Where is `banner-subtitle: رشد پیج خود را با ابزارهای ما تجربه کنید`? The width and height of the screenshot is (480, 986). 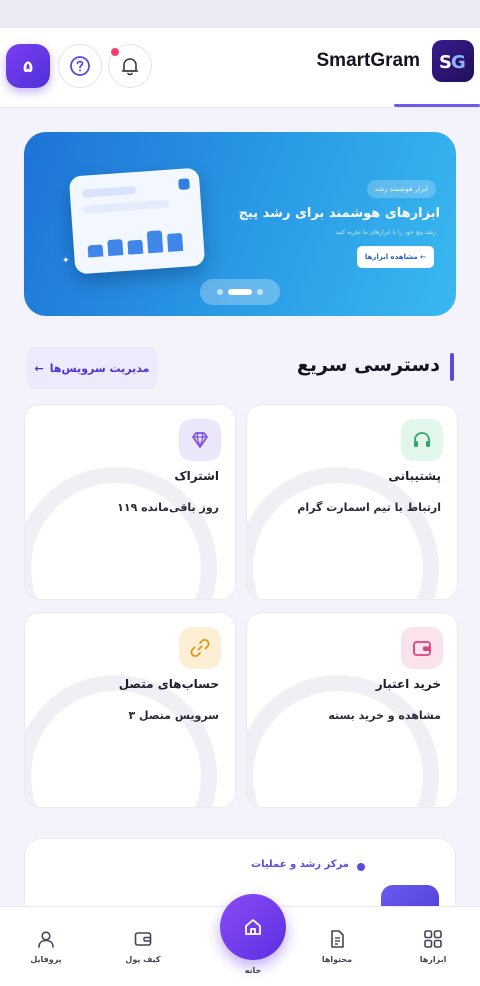 banner-subtitle: رشد پیج خود را با ابزارهای ما تجربه کنید is located at coordinates (385, 232).